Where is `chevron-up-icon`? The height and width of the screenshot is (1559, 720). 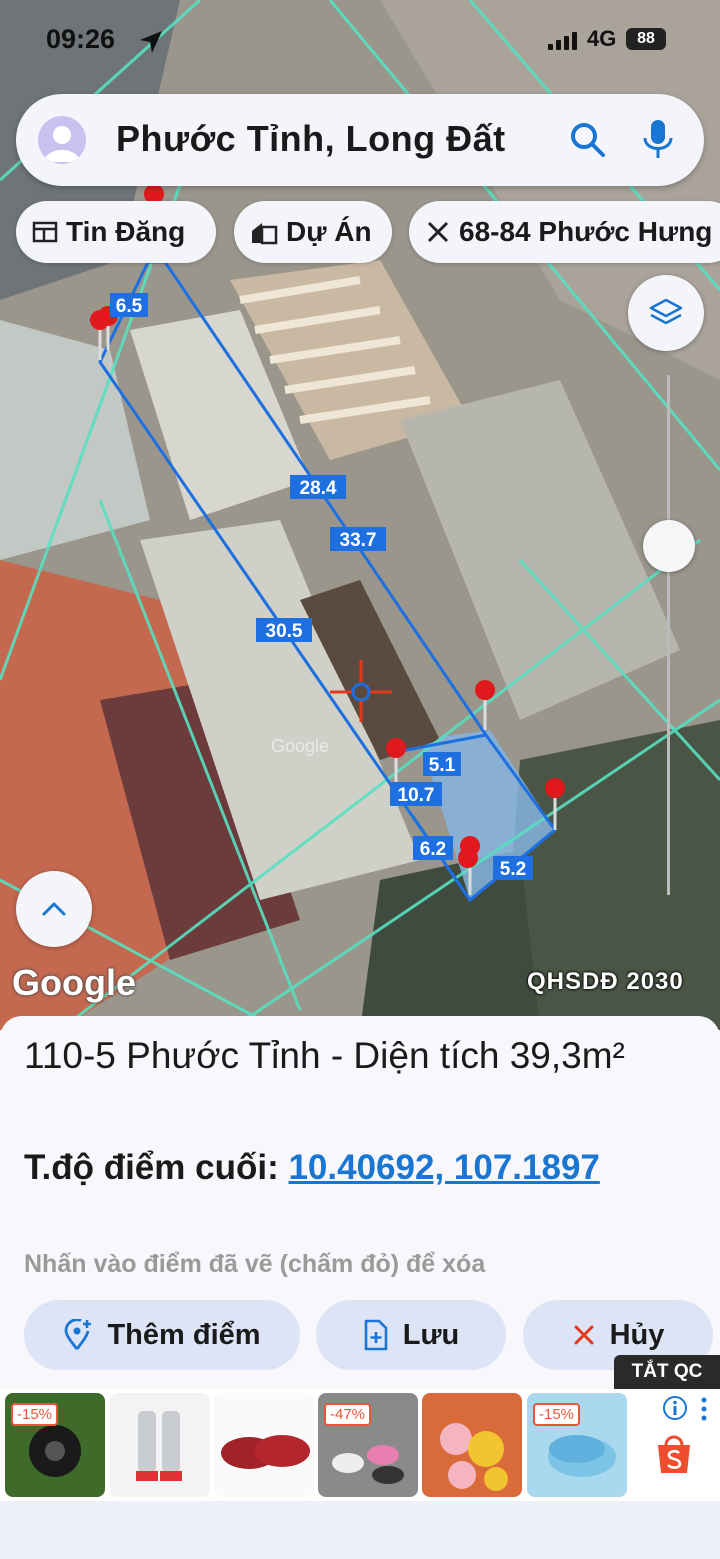
chevron-up-icon is located at coordinates (54, 909).